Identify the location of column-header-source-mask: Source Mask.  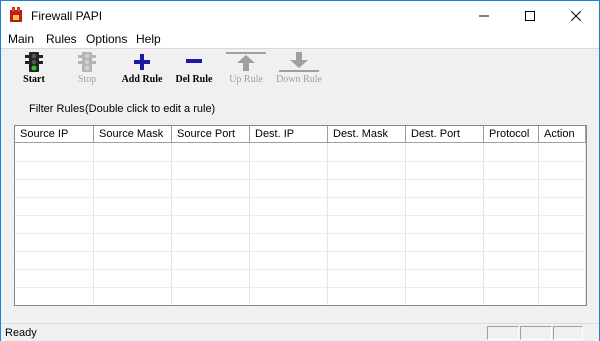
(133, 134).